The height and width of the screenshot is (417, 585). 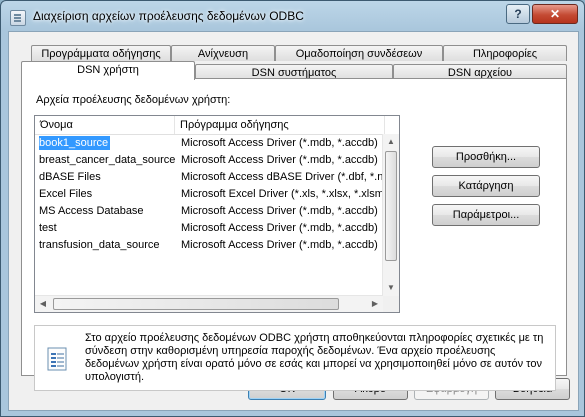 I want to click on scroll-corner, so click(x=391, y=304).